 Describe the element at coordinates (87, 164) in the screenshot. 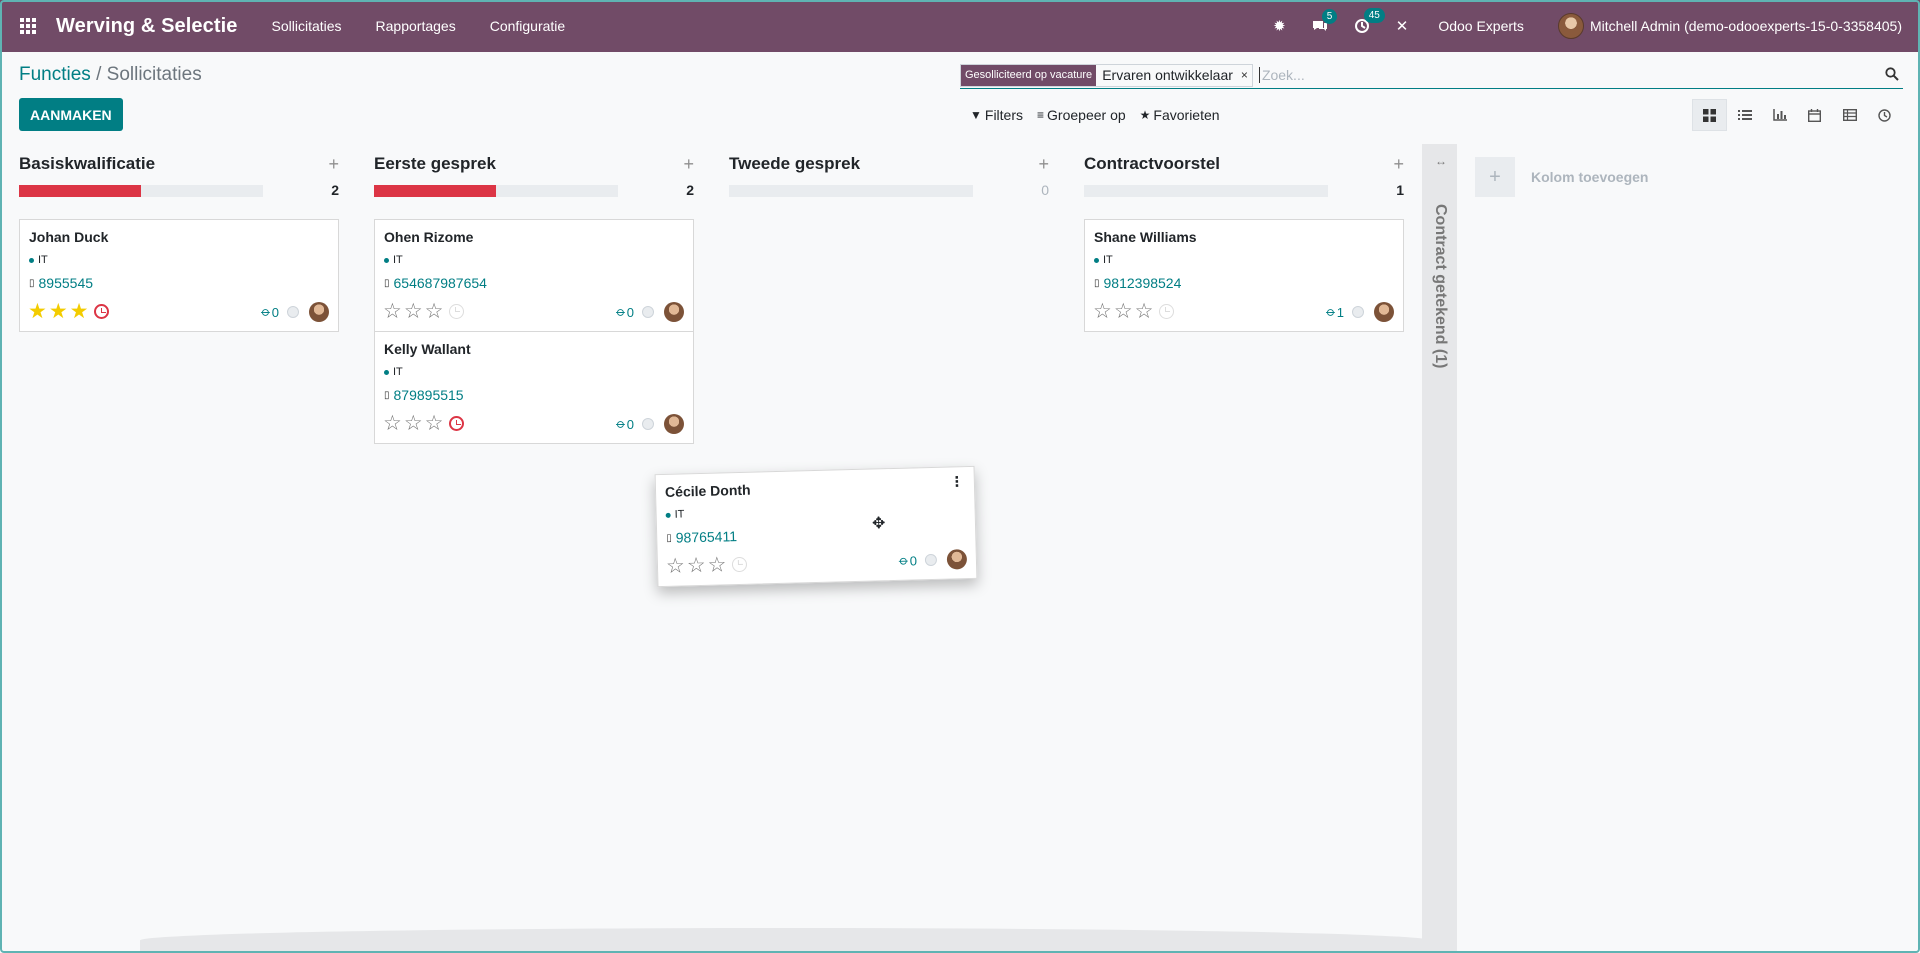

I see `column-title: Basiskwalificatie` at that location.